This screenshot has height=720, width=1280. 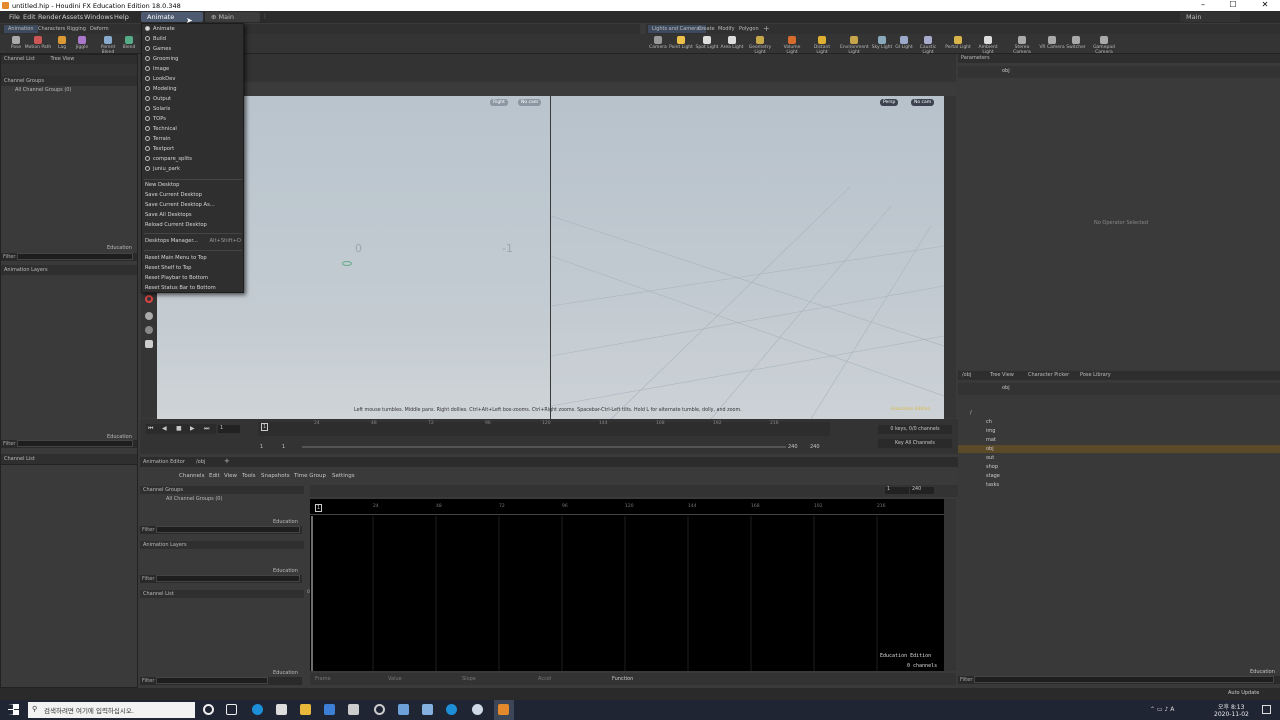 I want to click on current-frame-marker: 1, so click(x=265, y=427).